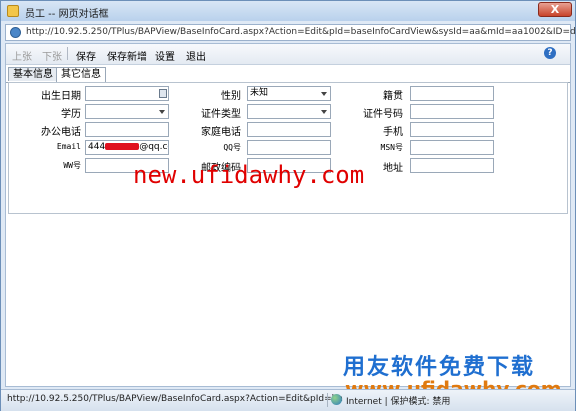 This screenshot has height=411, width=576. What do you see at coordinates (33, 74) in the screenshot?
I see `tab-basic-info: 基本信息` at bounding box center [33, 74].